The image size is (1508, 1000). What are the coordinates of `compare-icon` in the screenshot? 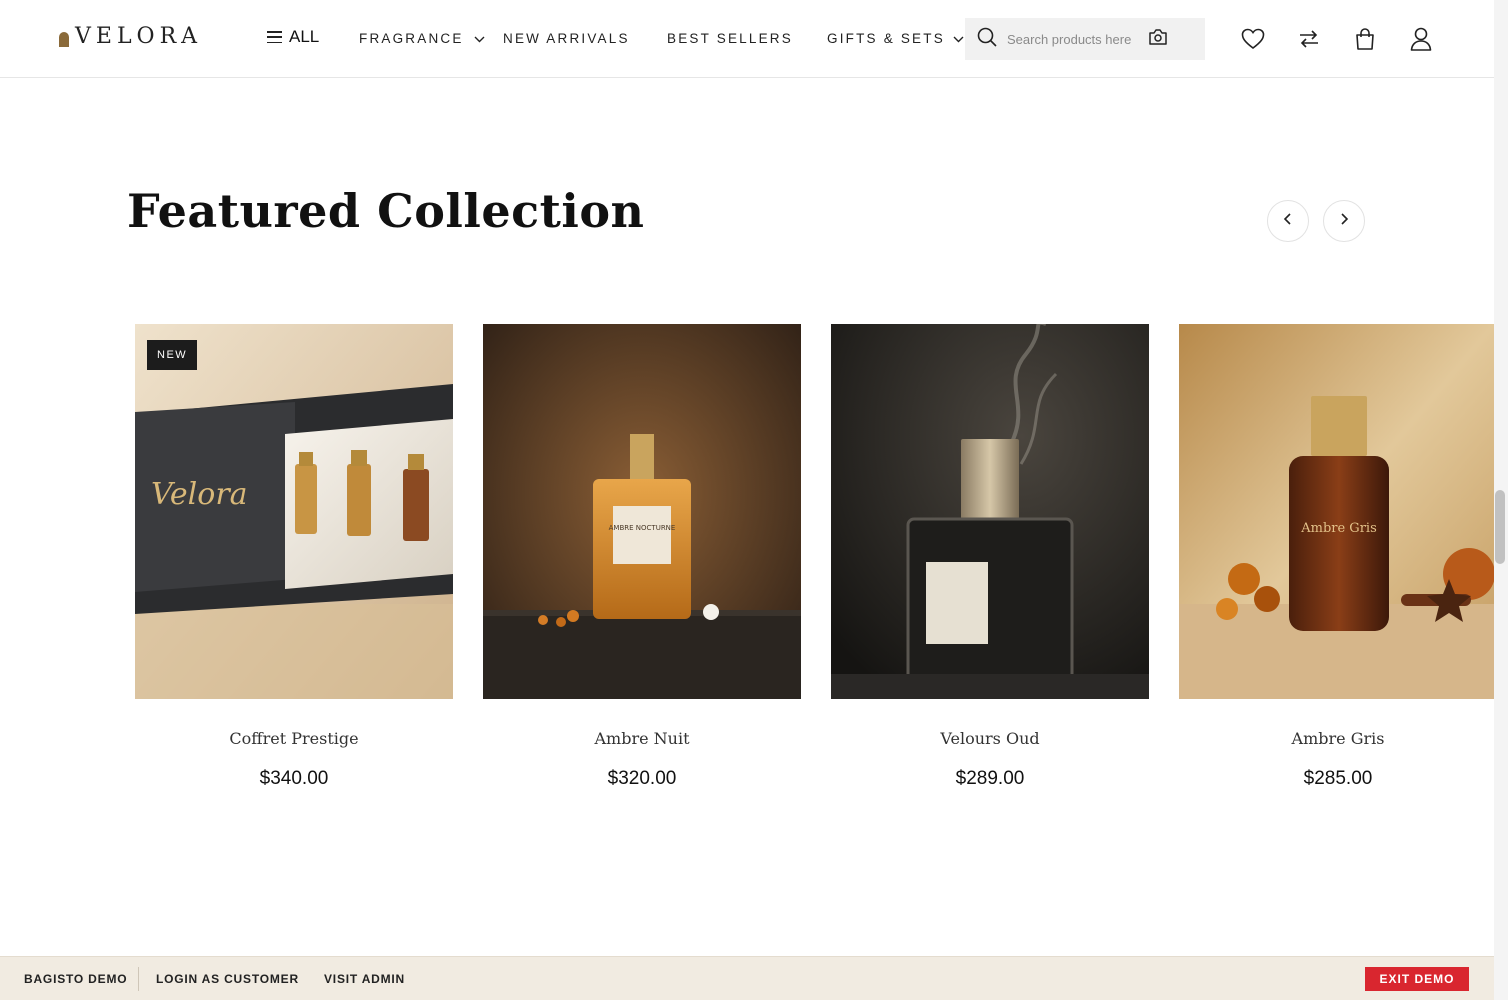 It's located at (1309, 39).